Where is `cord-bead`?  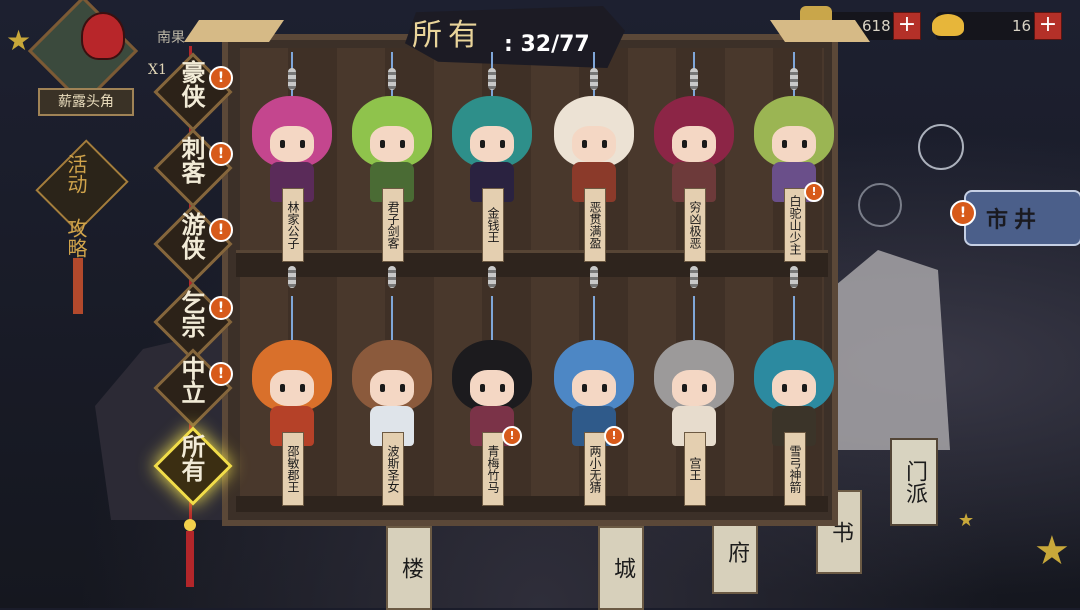
cord-bead is located at coordinates (190, 525).